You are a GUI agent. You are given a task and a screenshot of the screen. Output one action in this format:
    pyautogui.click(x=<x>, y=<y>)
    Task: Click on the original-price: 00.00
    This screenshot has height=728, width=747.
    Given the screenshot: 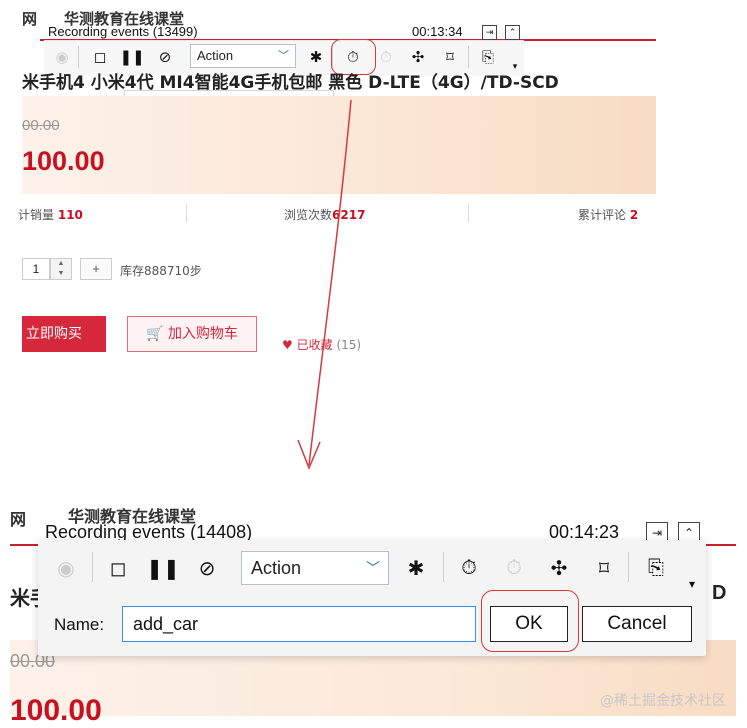 What is the action you would take?
    pyautogui.click(x=41, y=125)
    